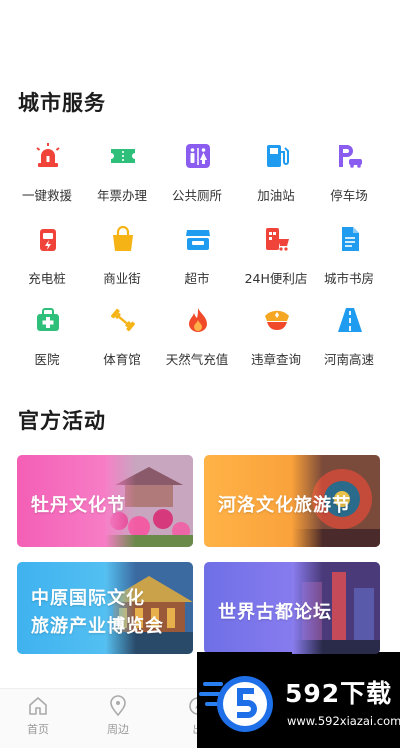 The image size is (400, 748). What do you see at coordinates (122, 175) in the screenshot?
I see `service-annual-ticket: 年票办理` at bounding box center [122, 175].